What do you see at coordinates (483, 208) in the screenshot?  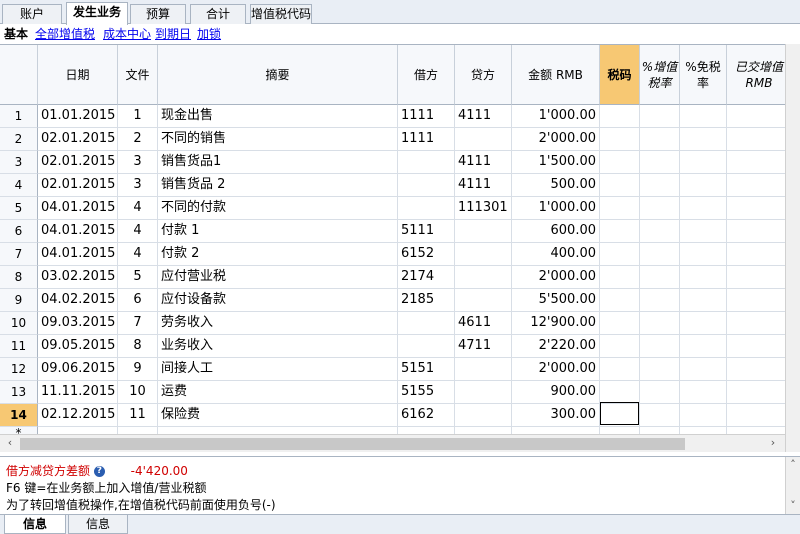 I see `cell-credit: 111301` at bounding box center [483, 208].